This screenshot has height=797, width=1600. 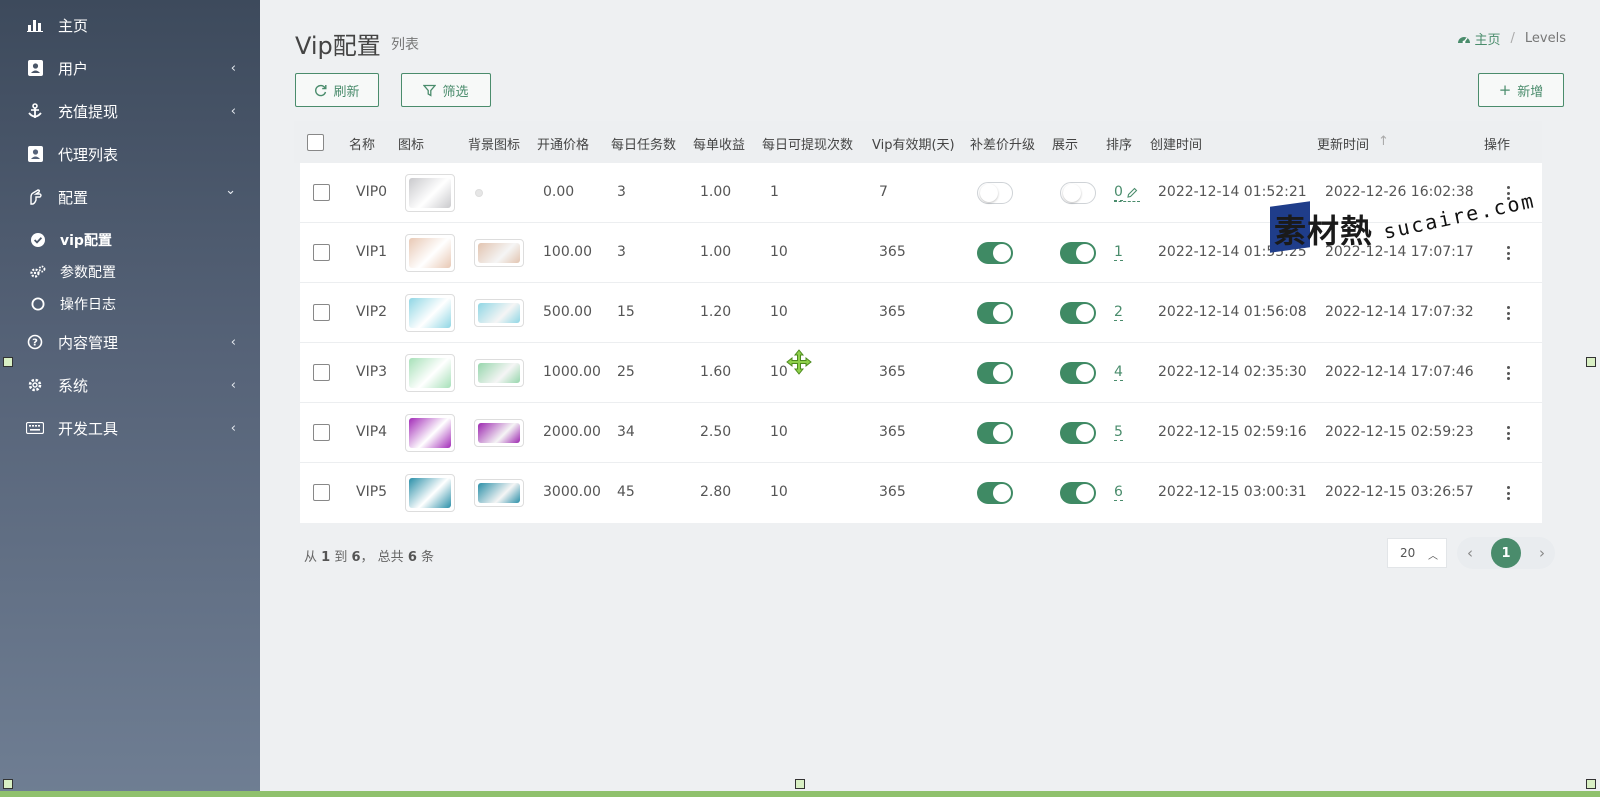 I want to click on prev-page-icon: ‹, so click(x=1470, y=553).